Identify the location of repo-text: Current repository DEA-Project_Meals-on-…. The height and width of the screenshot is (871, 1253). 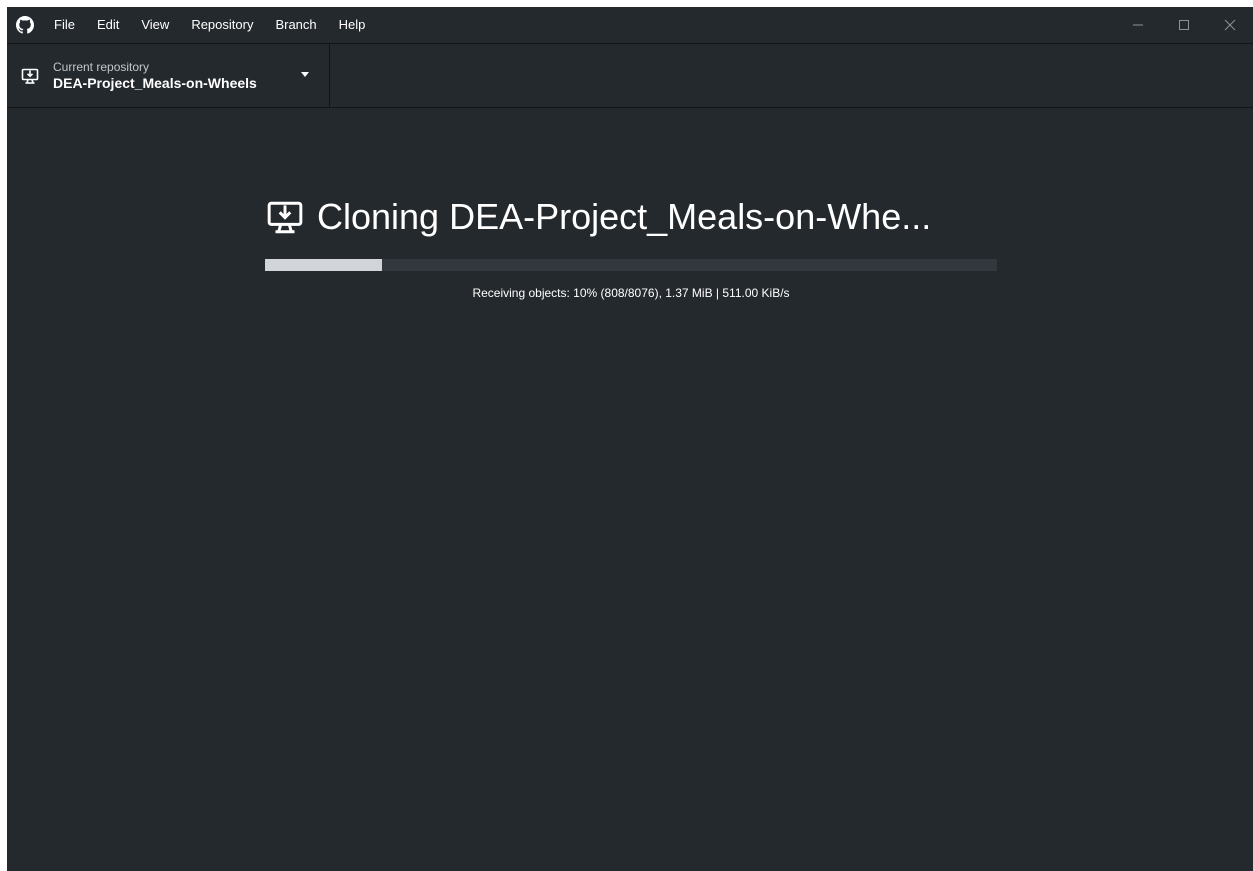
(155, 76).